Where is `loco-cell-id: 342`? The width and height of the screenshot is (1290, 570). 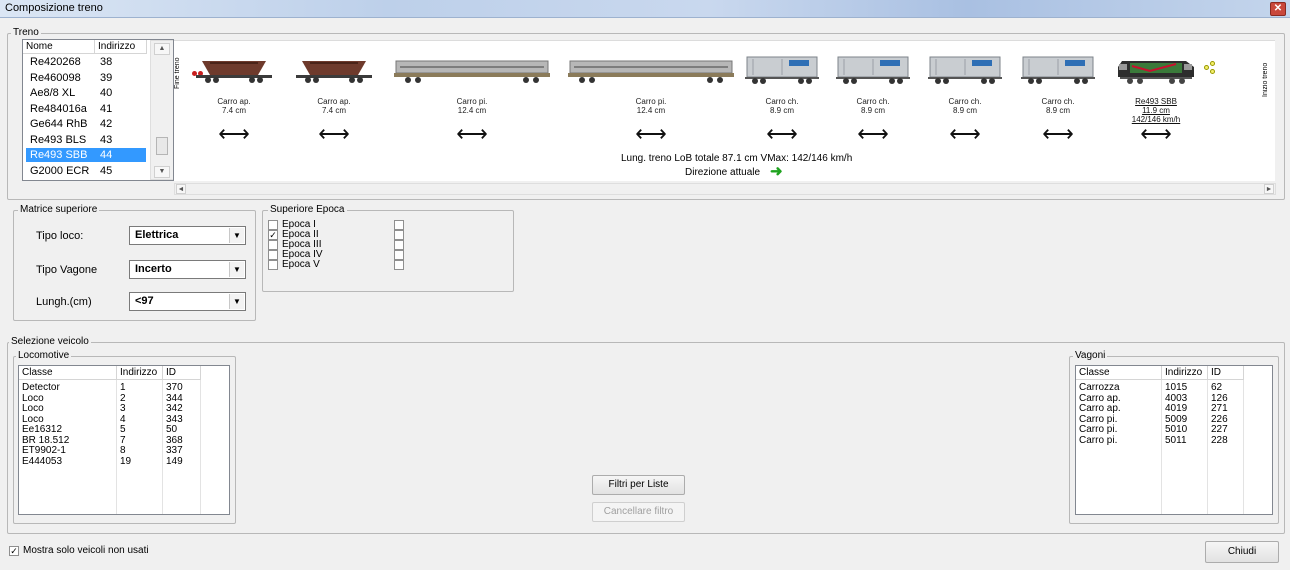
loco-cell-id: 342 is located at coordinates (173, 408).